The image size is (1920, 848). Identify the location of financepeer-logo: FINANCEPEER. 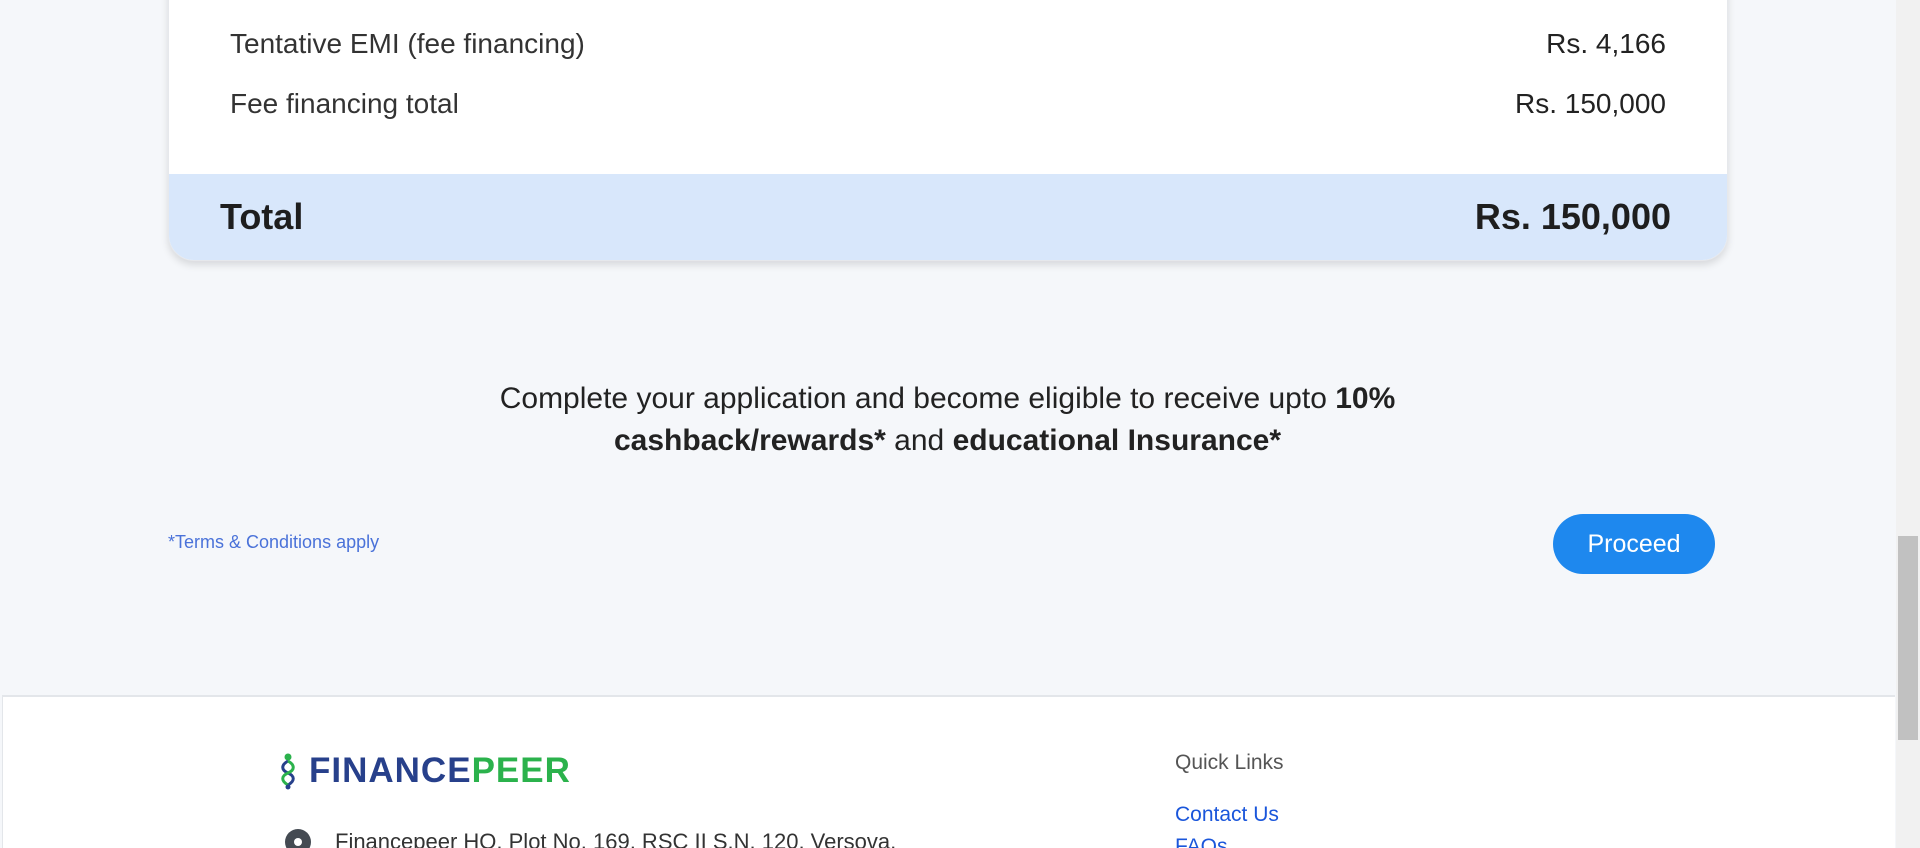
(424, 771).